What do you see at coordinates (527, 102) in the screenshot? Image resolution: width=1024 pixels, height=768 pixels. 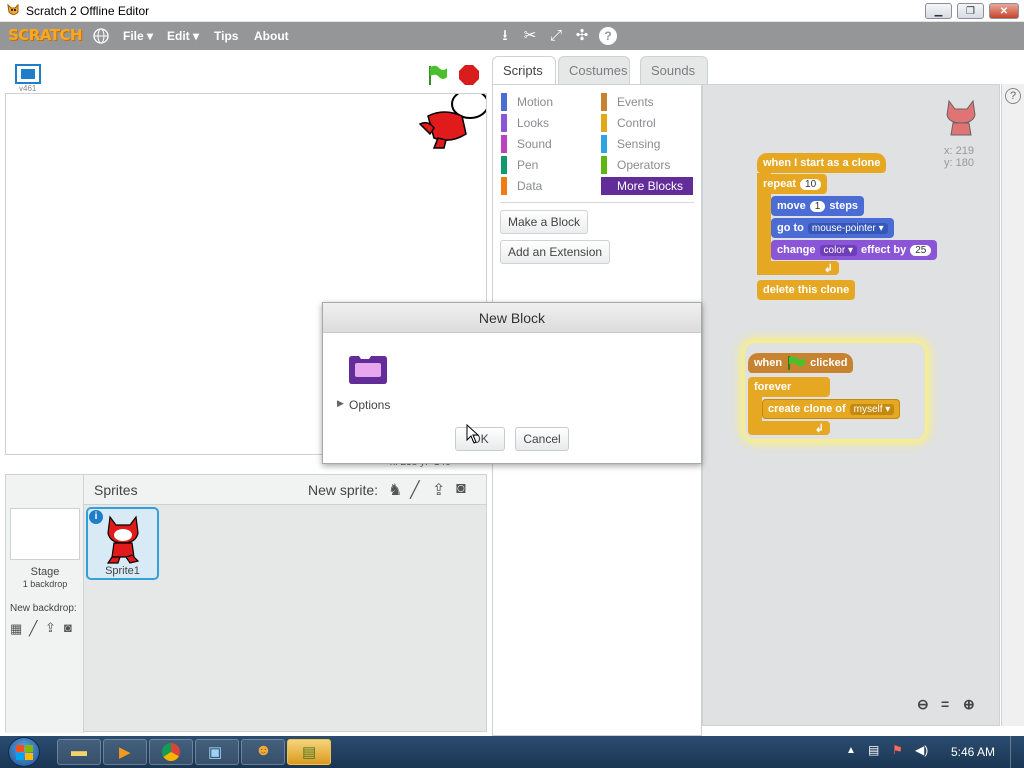 I see `category-motion: Motion` at bounding box center [527, 102].